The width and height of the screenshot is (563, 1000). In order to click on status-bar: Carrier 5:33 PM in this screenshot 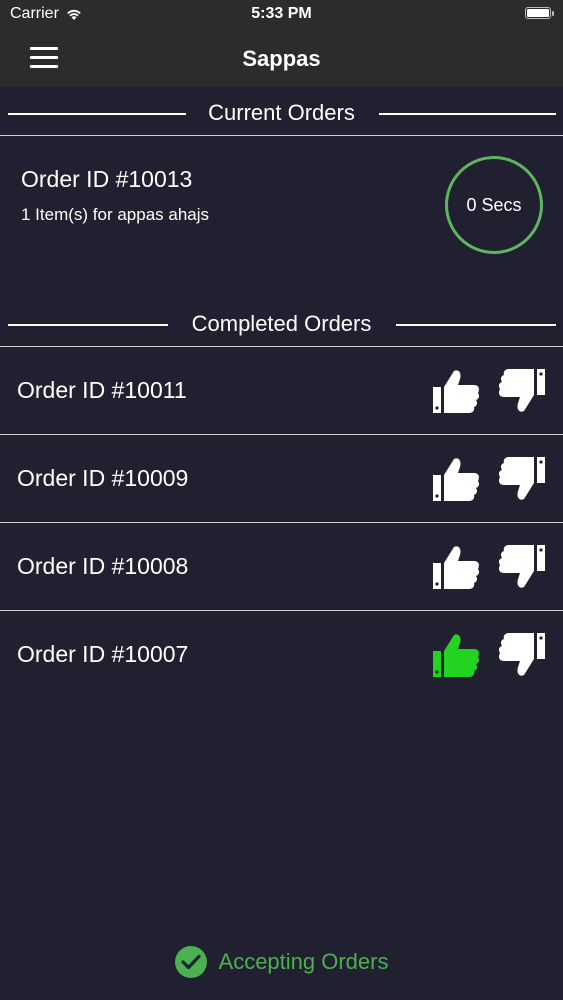, I will do `click(281, 15)`.